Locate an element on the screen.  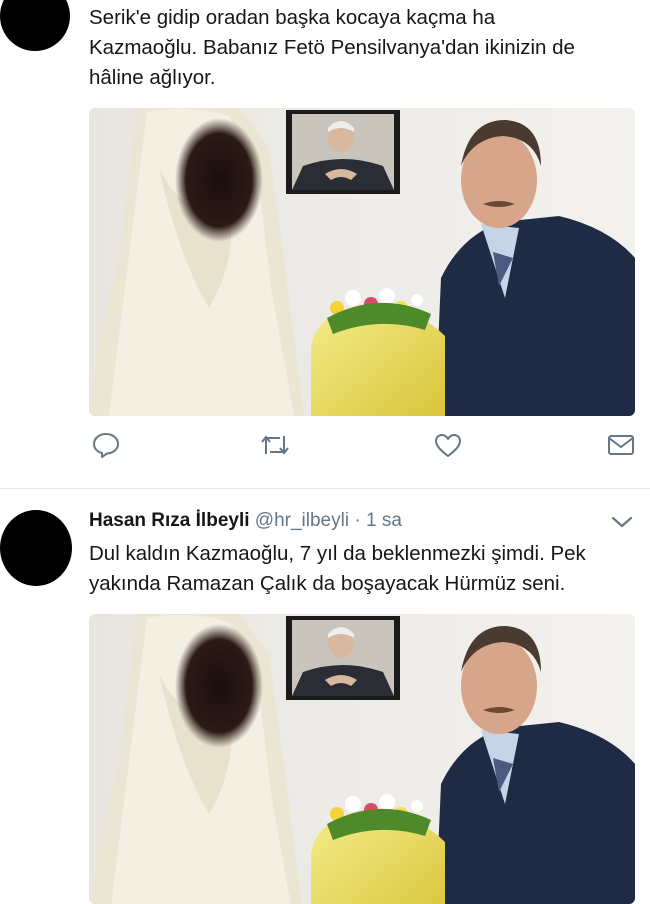
retweet-icon is located at coordinates (275, 445).